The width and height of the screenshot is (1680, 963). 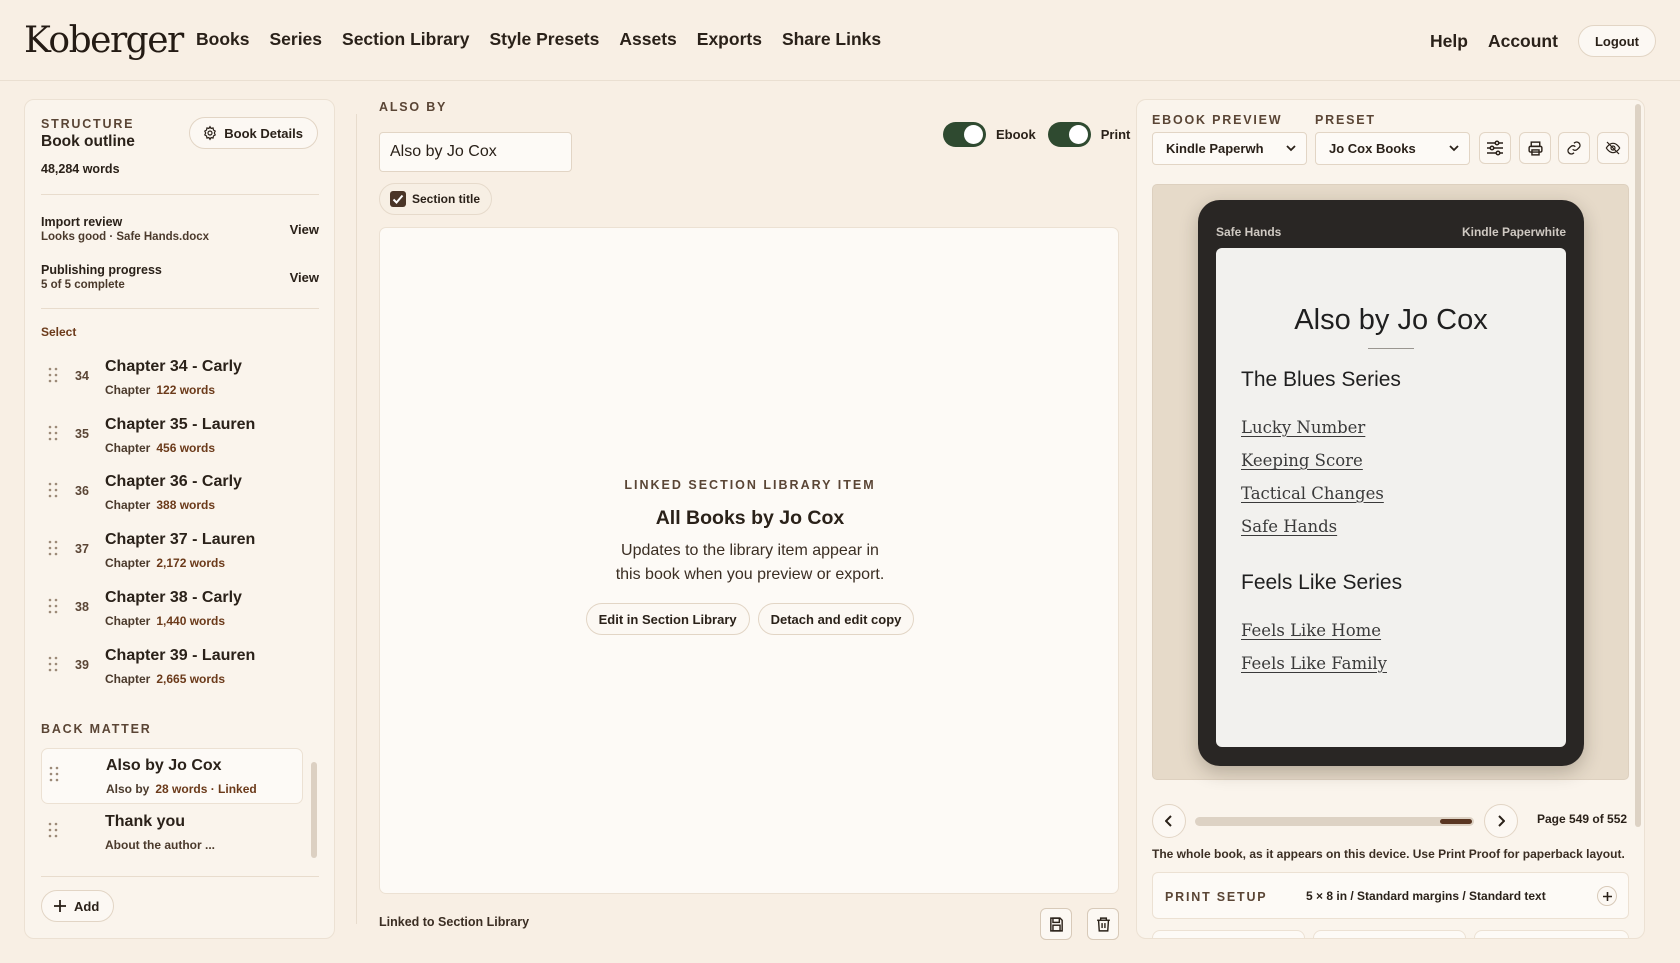 I want to click on edit-in-library-button: Edit in Section Library, so click(x=667, y=619).